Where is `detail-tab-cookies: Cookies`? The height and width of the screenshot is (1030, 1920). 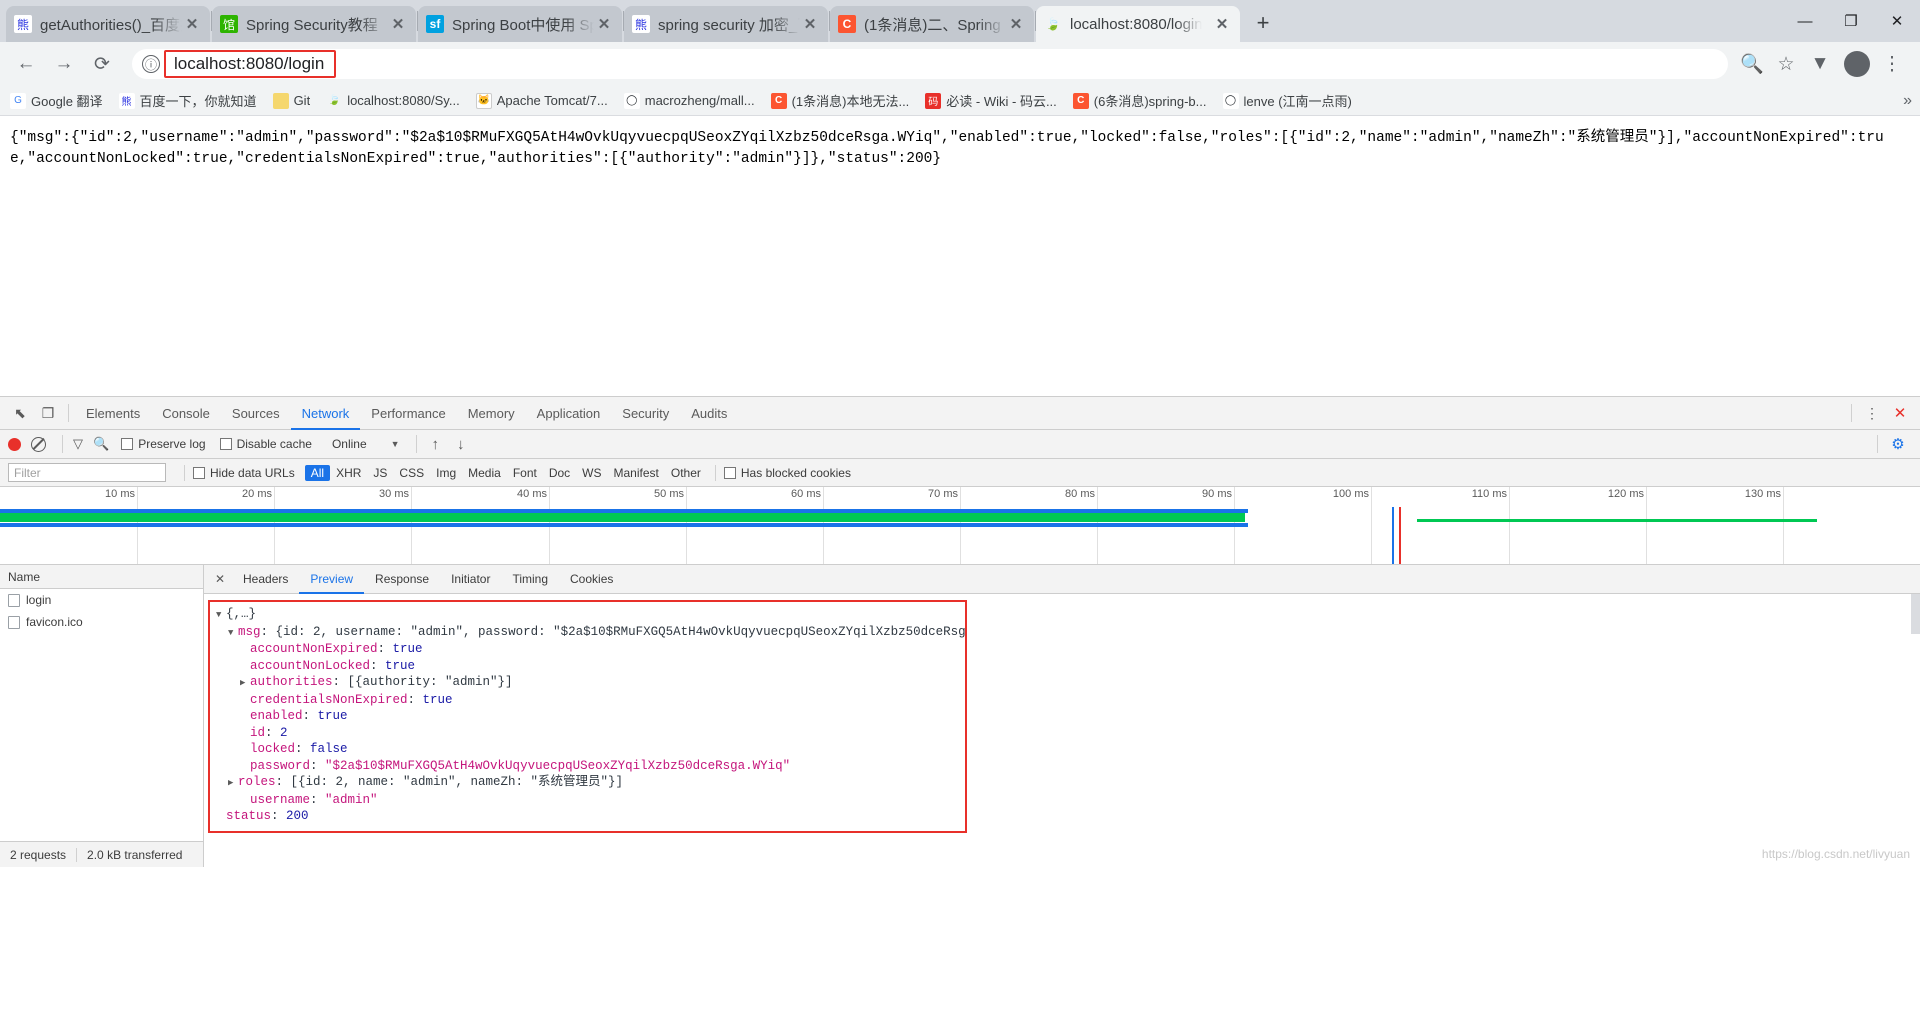
detail-tab-cookies: Cookies is located at coordinates (591, 579).